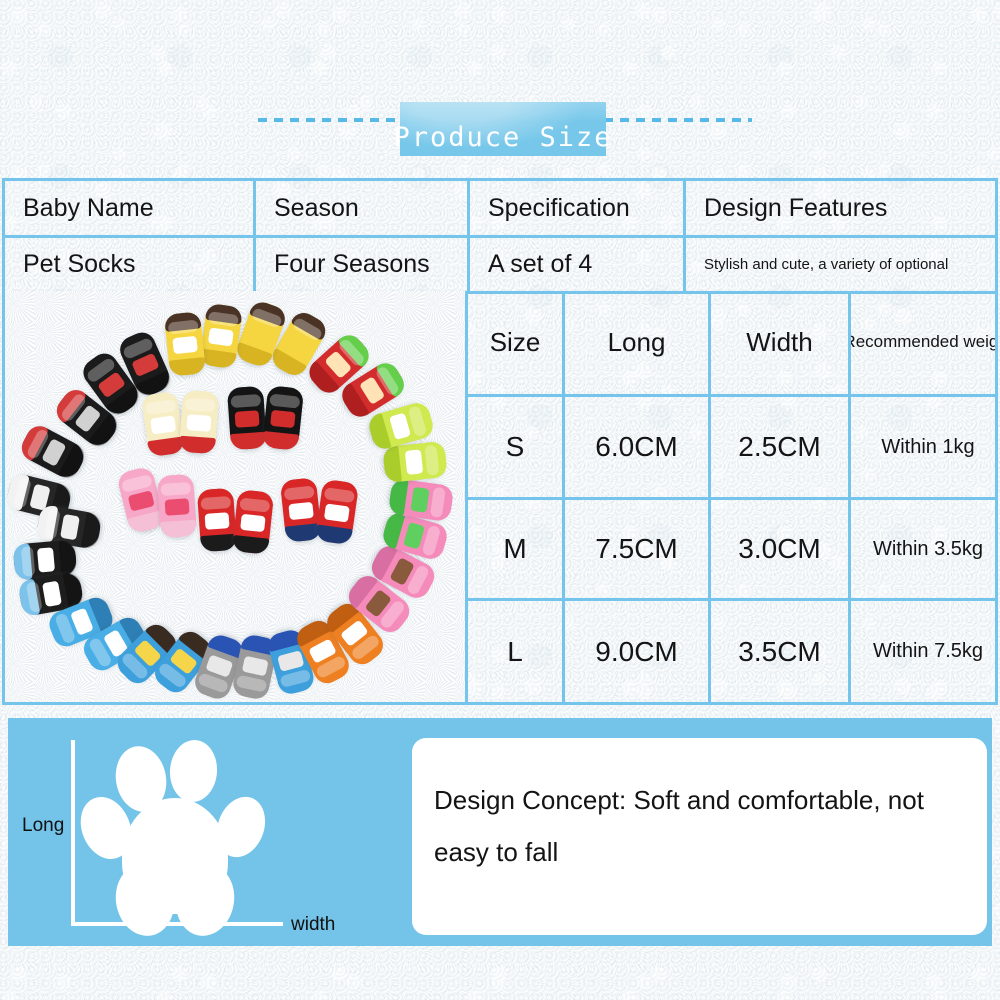 The width and height of the screenshot is (1000, 1000). I want to click on axis-label-long: Long, so click(43, 825).